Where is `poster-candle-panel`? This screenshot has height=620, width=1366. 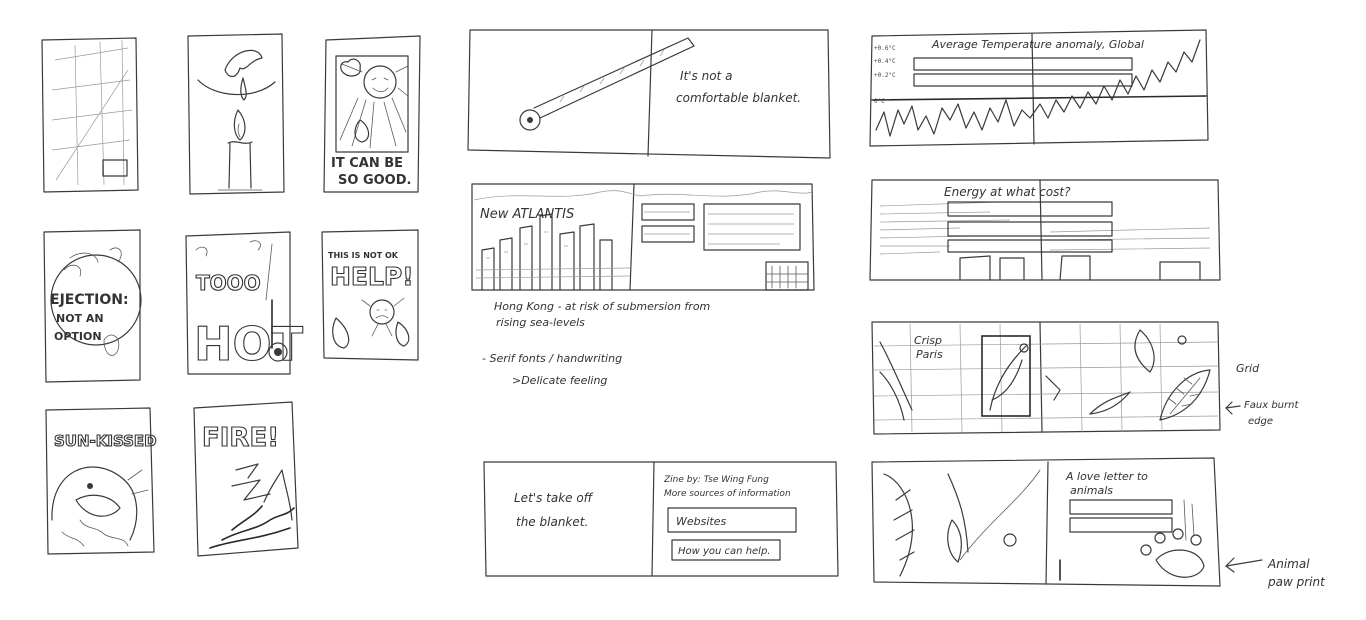
poster-candle-panel is located at coordinates (236, 114).